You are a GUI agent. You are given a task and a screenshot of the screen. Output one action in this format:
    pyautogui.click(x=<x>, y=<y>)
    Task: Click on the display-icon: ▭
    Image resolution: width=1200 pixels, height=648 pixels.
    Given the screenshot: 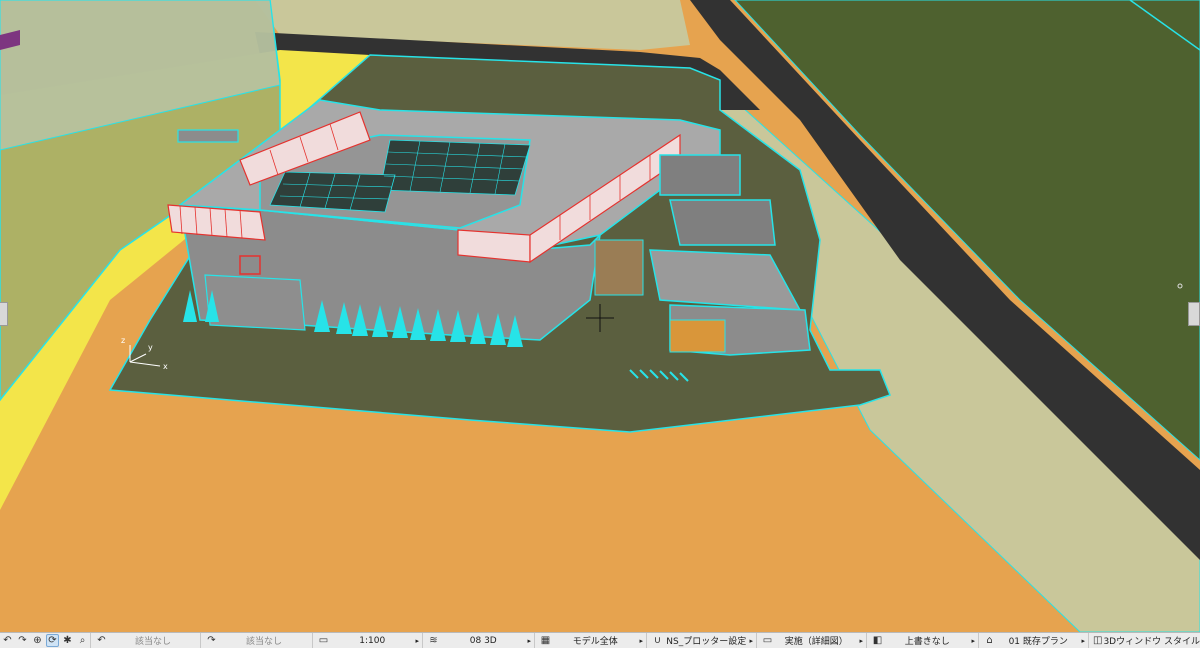 What is the action you would take?
    pyautogui.click(x=767, y=640)
    